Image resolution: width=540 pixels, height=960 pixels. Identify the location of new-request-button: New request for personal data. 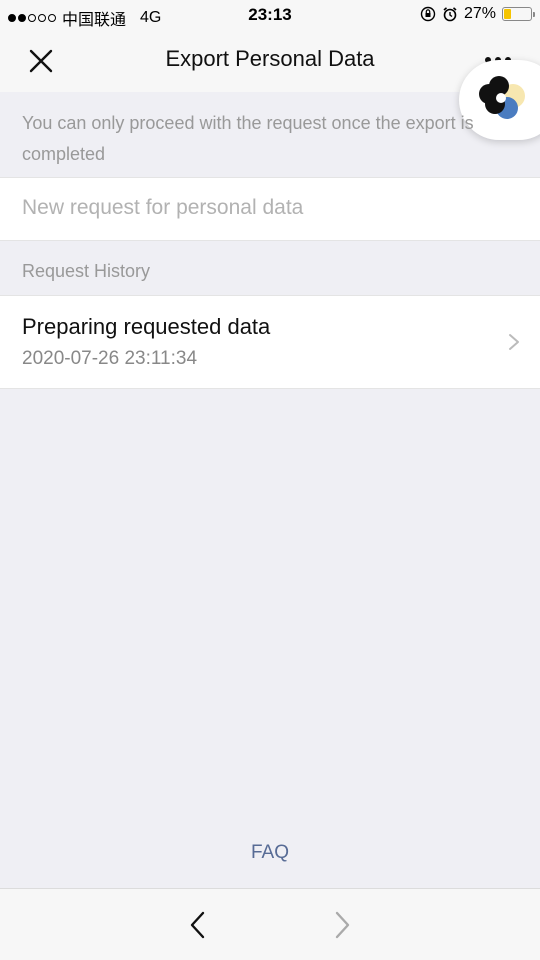
(270, 209).